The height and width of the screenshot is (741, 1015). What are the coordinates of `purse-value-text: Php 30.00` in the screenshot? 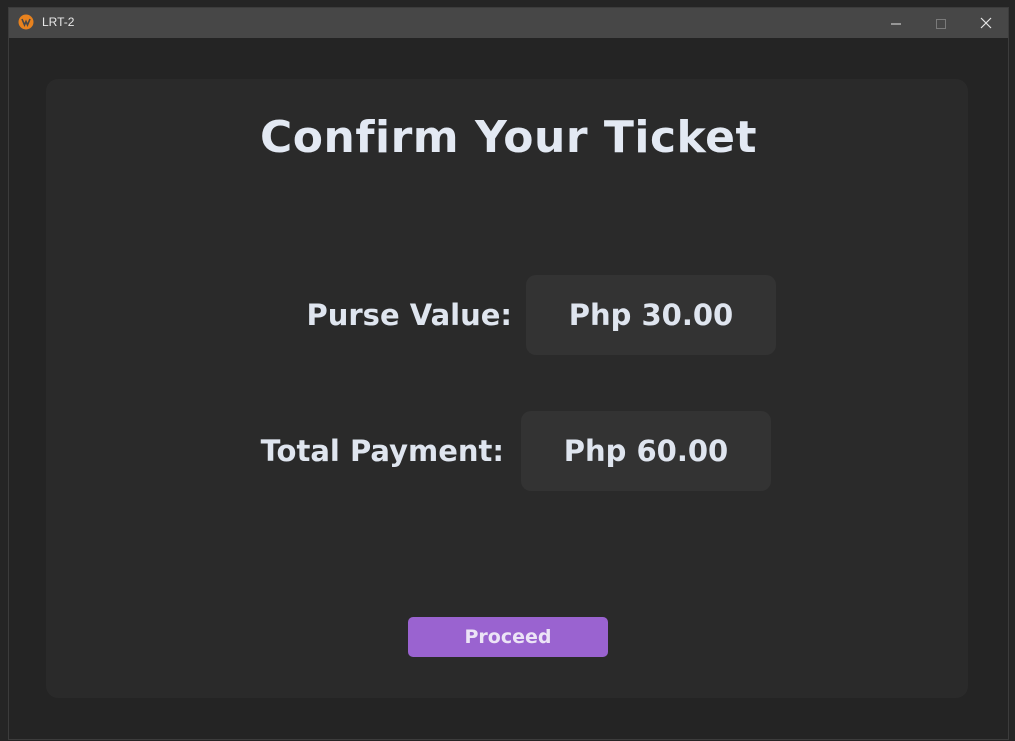 It's located at (651, 315).